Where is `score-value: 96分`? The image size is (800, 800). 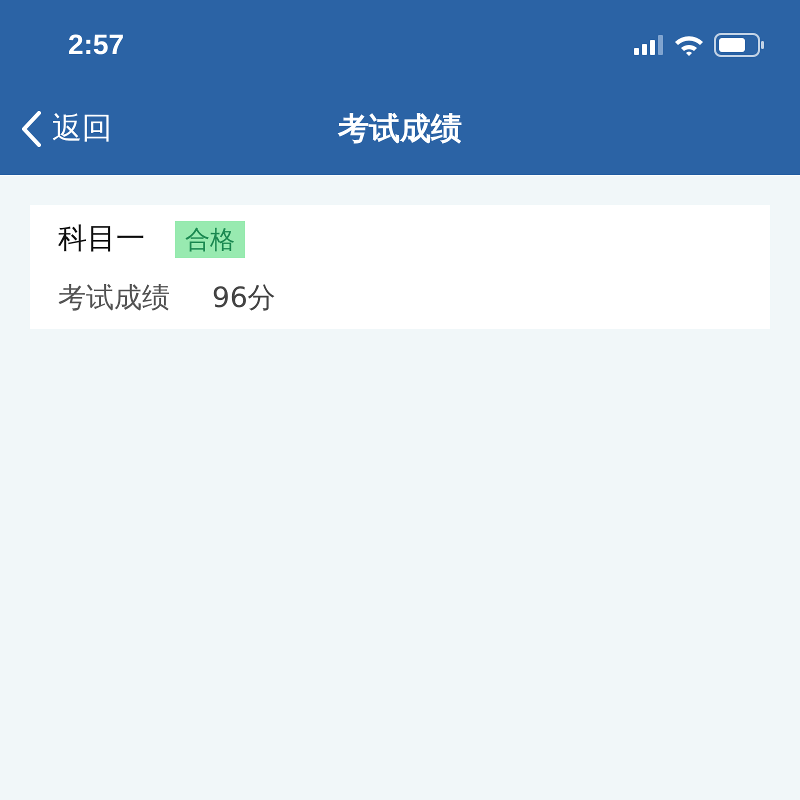
score-value: 96分 is located at coordinates (244, 298).